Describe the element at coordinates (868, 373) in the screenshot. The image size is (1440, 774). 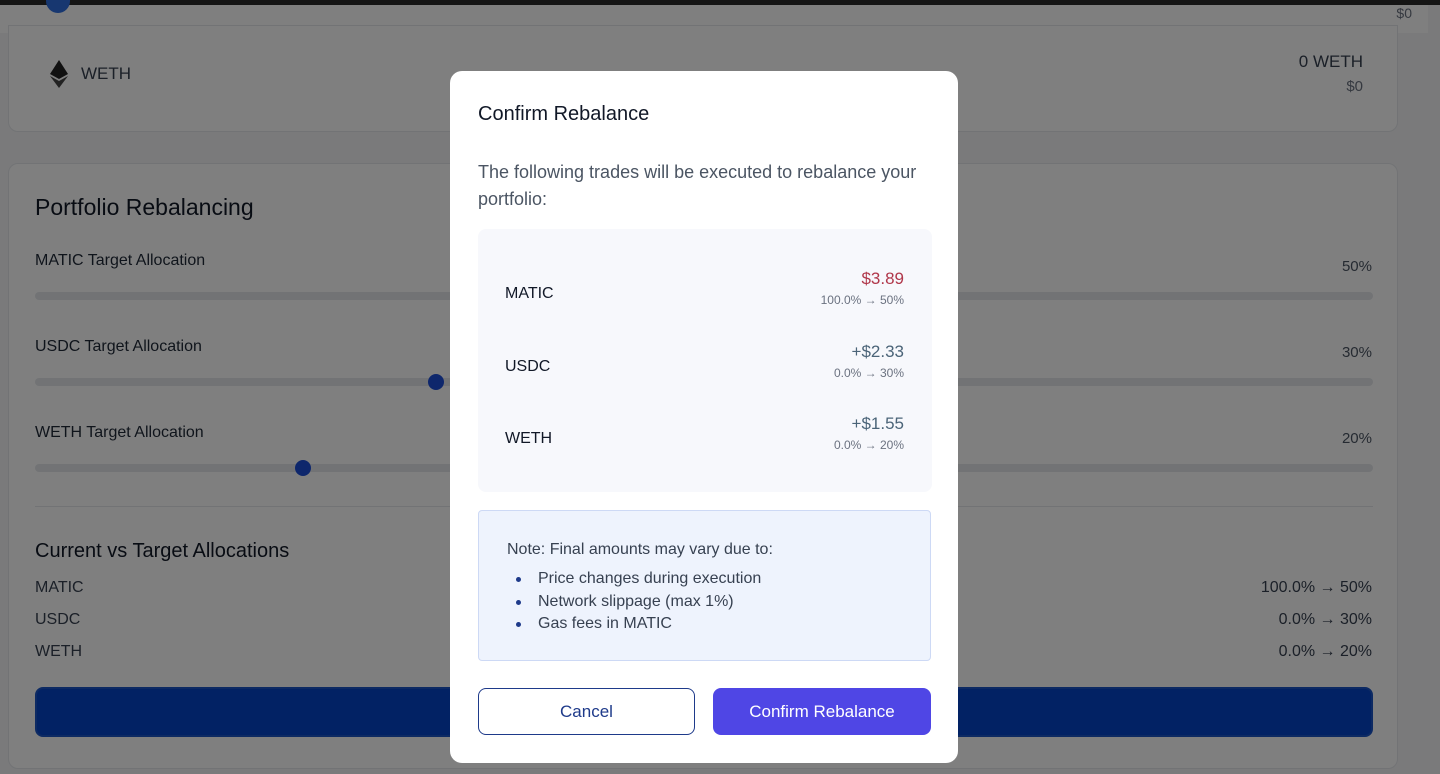
I see `trade-allocation-change: 0.0% → 30%` at that location.